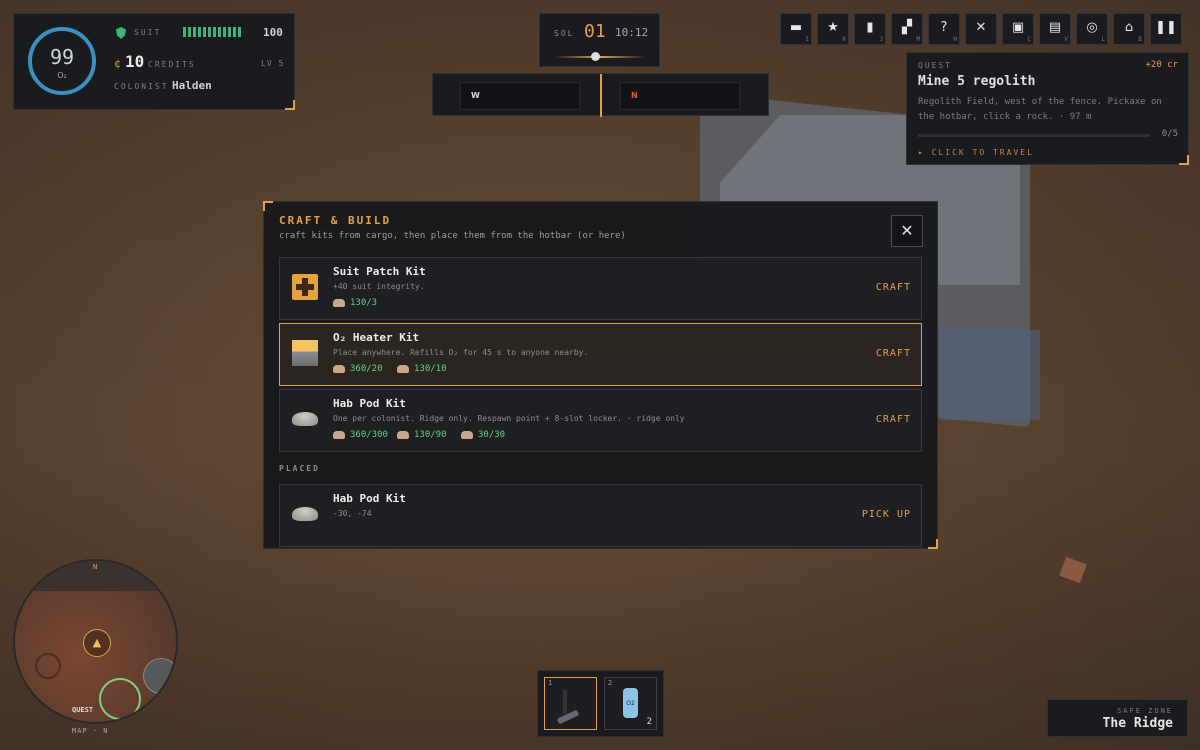  What do you see at coordinates (369, 498) in the screenshot?
I see `recipe-name: Hab Pod Kit` at bounding box center [369, 498].